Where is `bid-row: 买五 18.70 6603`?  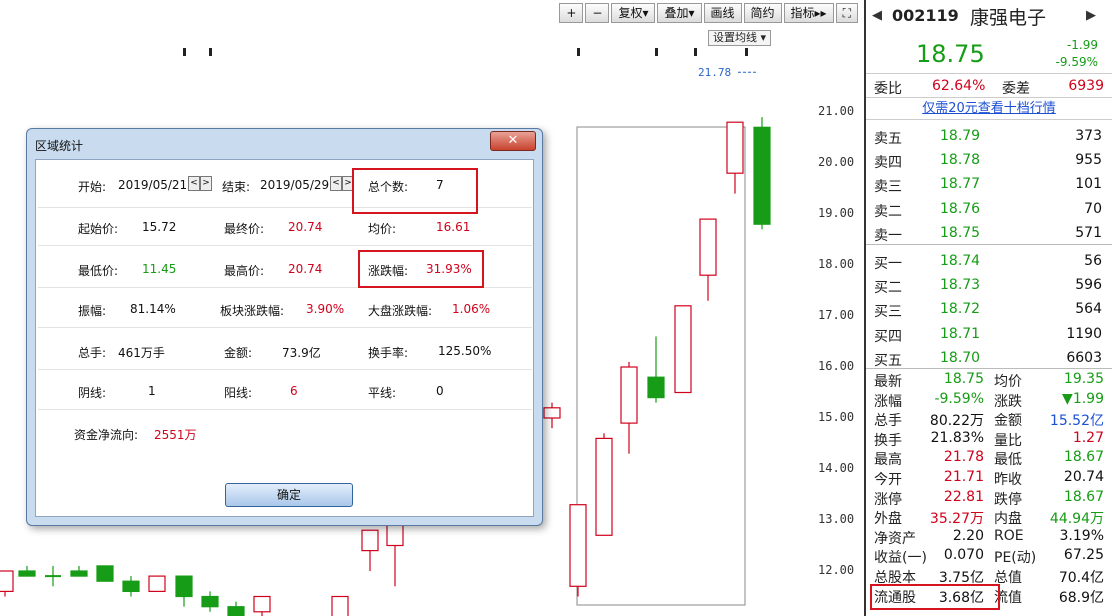 bid-row: 买五 18.70 6603 is located at coordinates (989, 358).